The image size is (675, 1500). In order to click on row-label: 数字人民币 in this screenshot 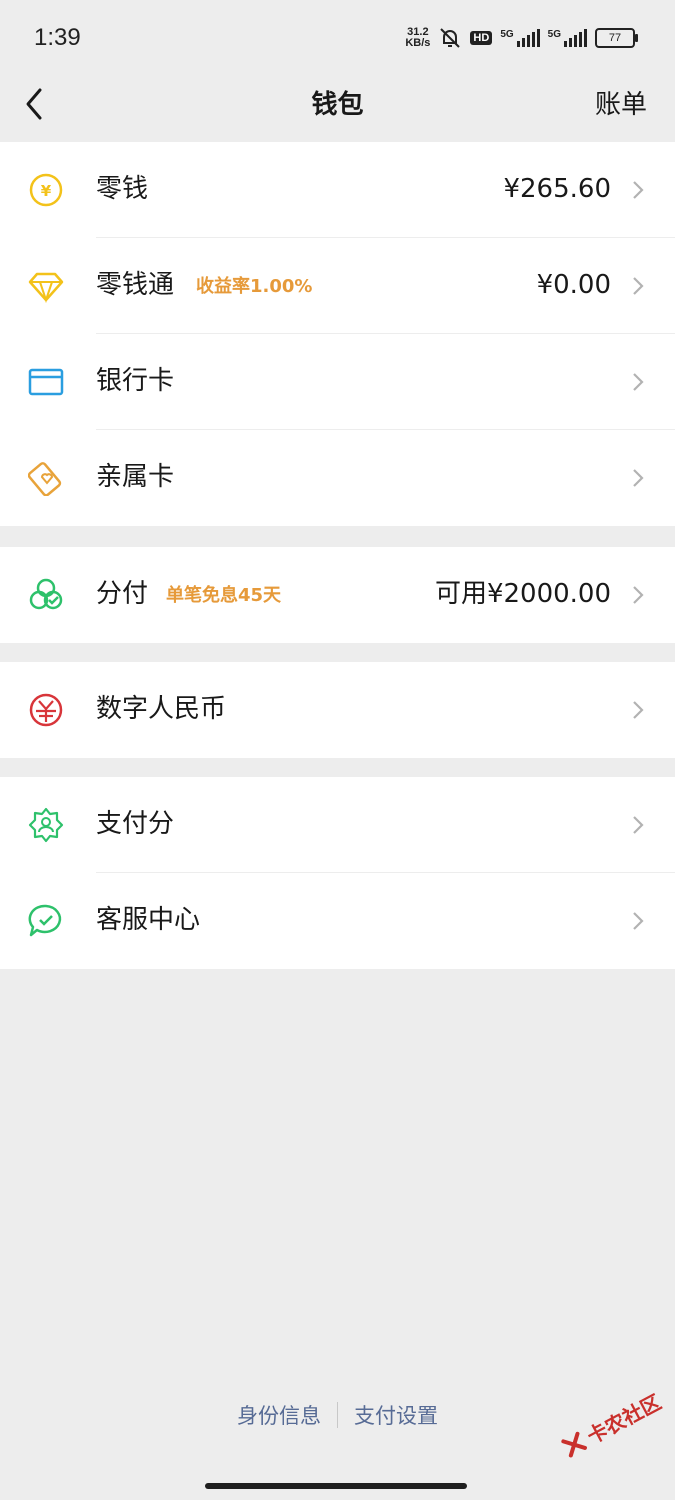, I will do `click(161, 709)`.